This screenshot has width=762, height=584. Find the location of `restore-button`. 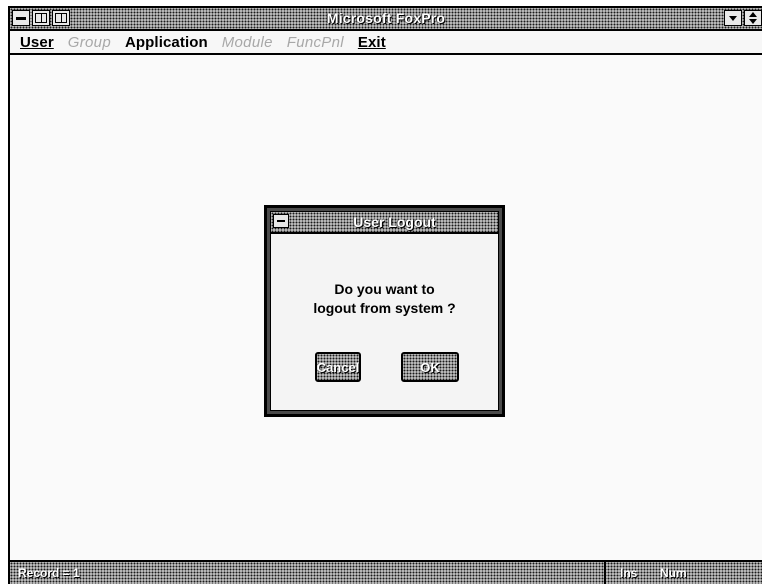

restore-button is located at coordinates (753, 18).